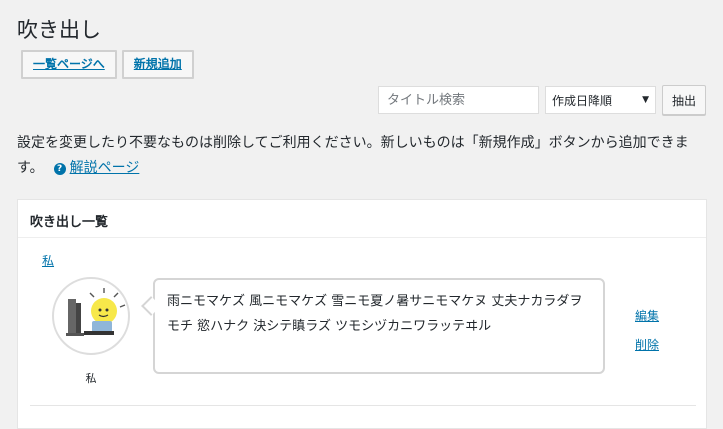 The width and height of the screenshot is (723, 429). Describe the element at coordinates (541, 100) in the screenshot. I see `filter-bar: 作成日降順 ▼ 抽出` at that location.